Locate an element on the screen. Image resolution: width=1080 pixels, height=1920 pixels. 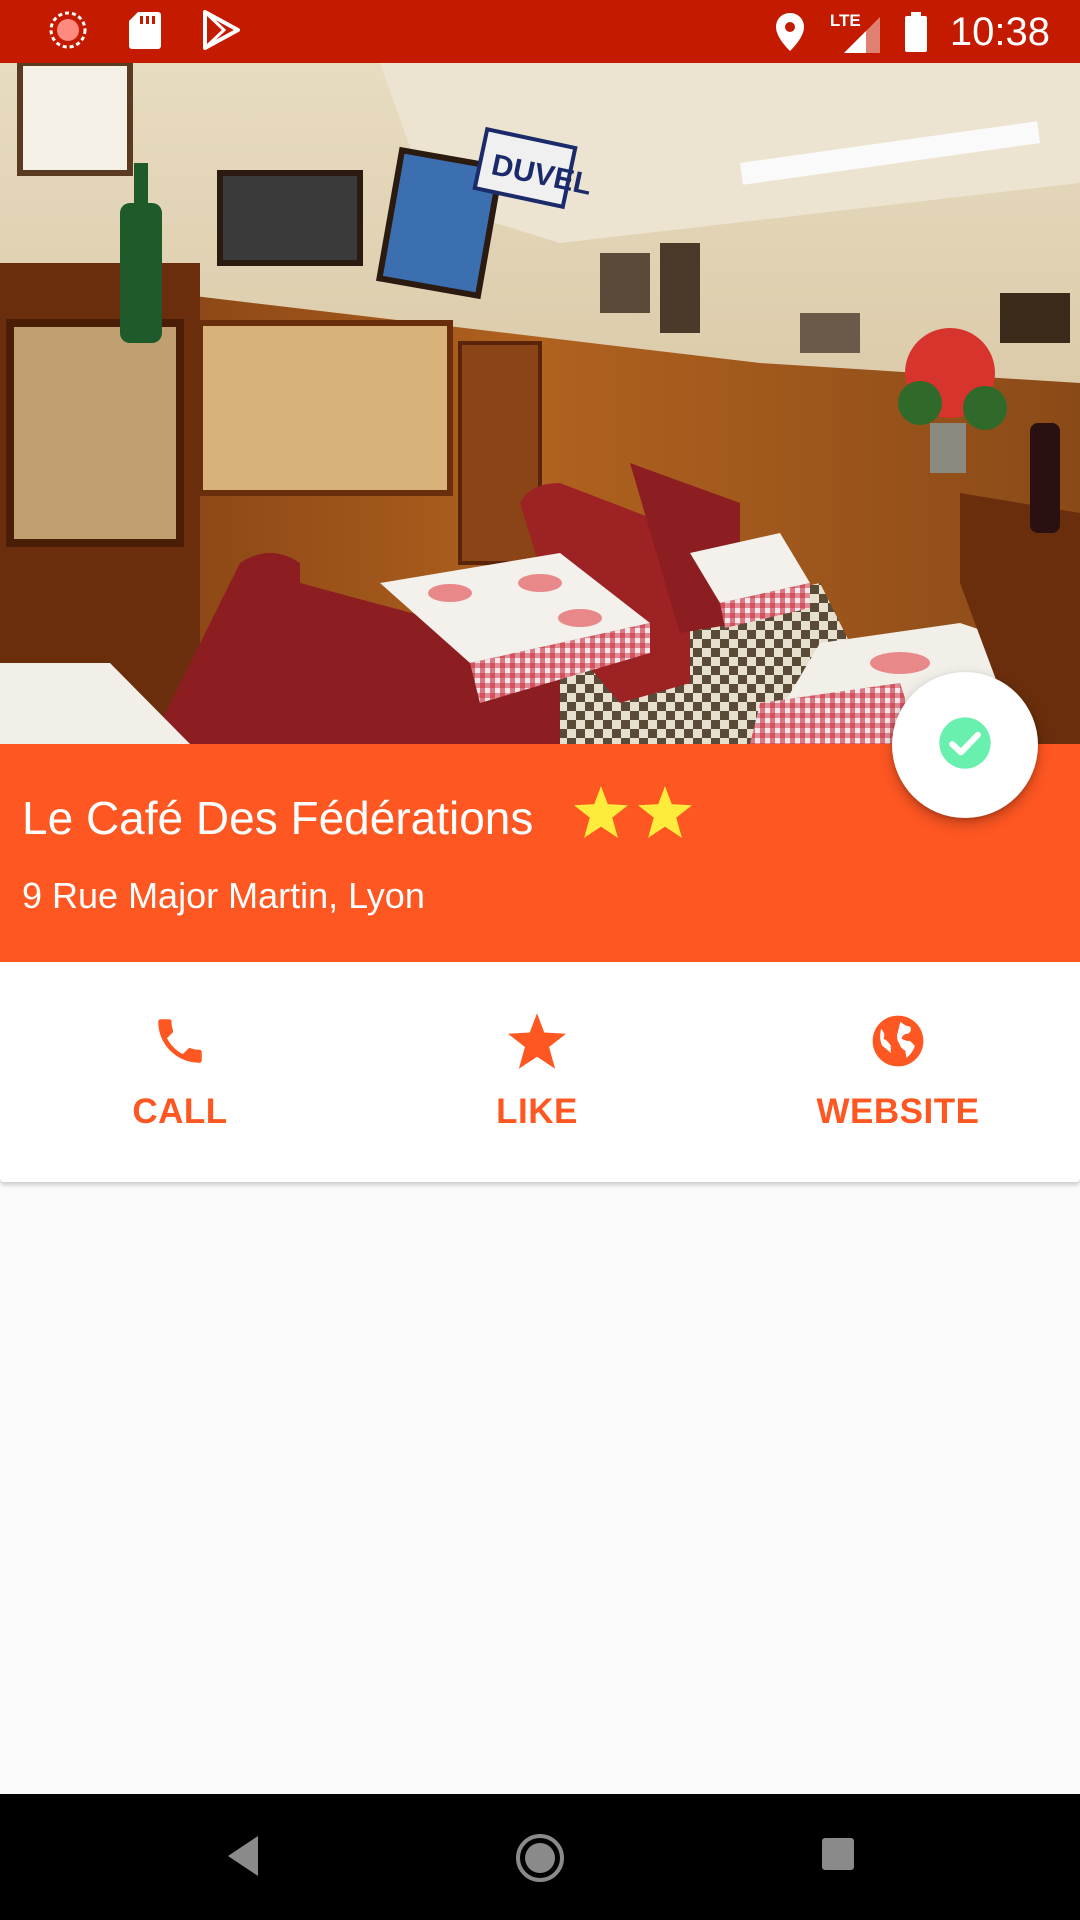
sd-card-icon is located at coordinates (145, 30).